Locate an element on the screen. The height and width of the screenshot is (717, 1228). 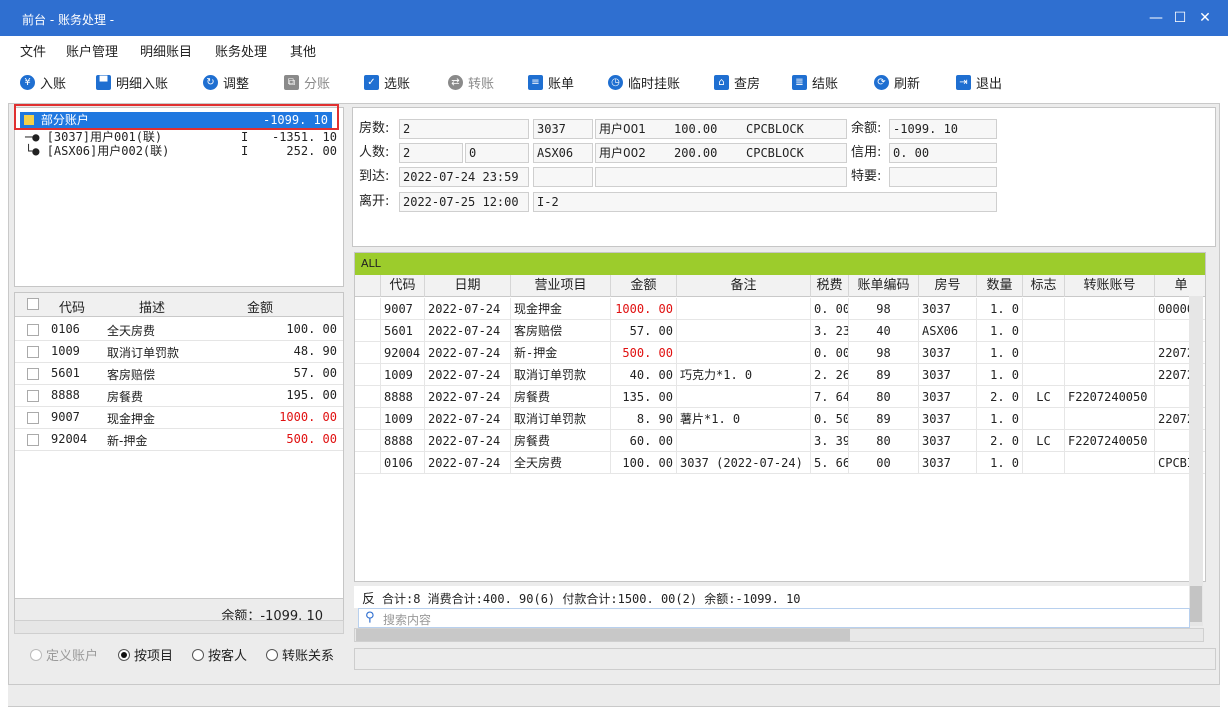
col-bill-code: 账单编码 is located at coordinates (884, 286).